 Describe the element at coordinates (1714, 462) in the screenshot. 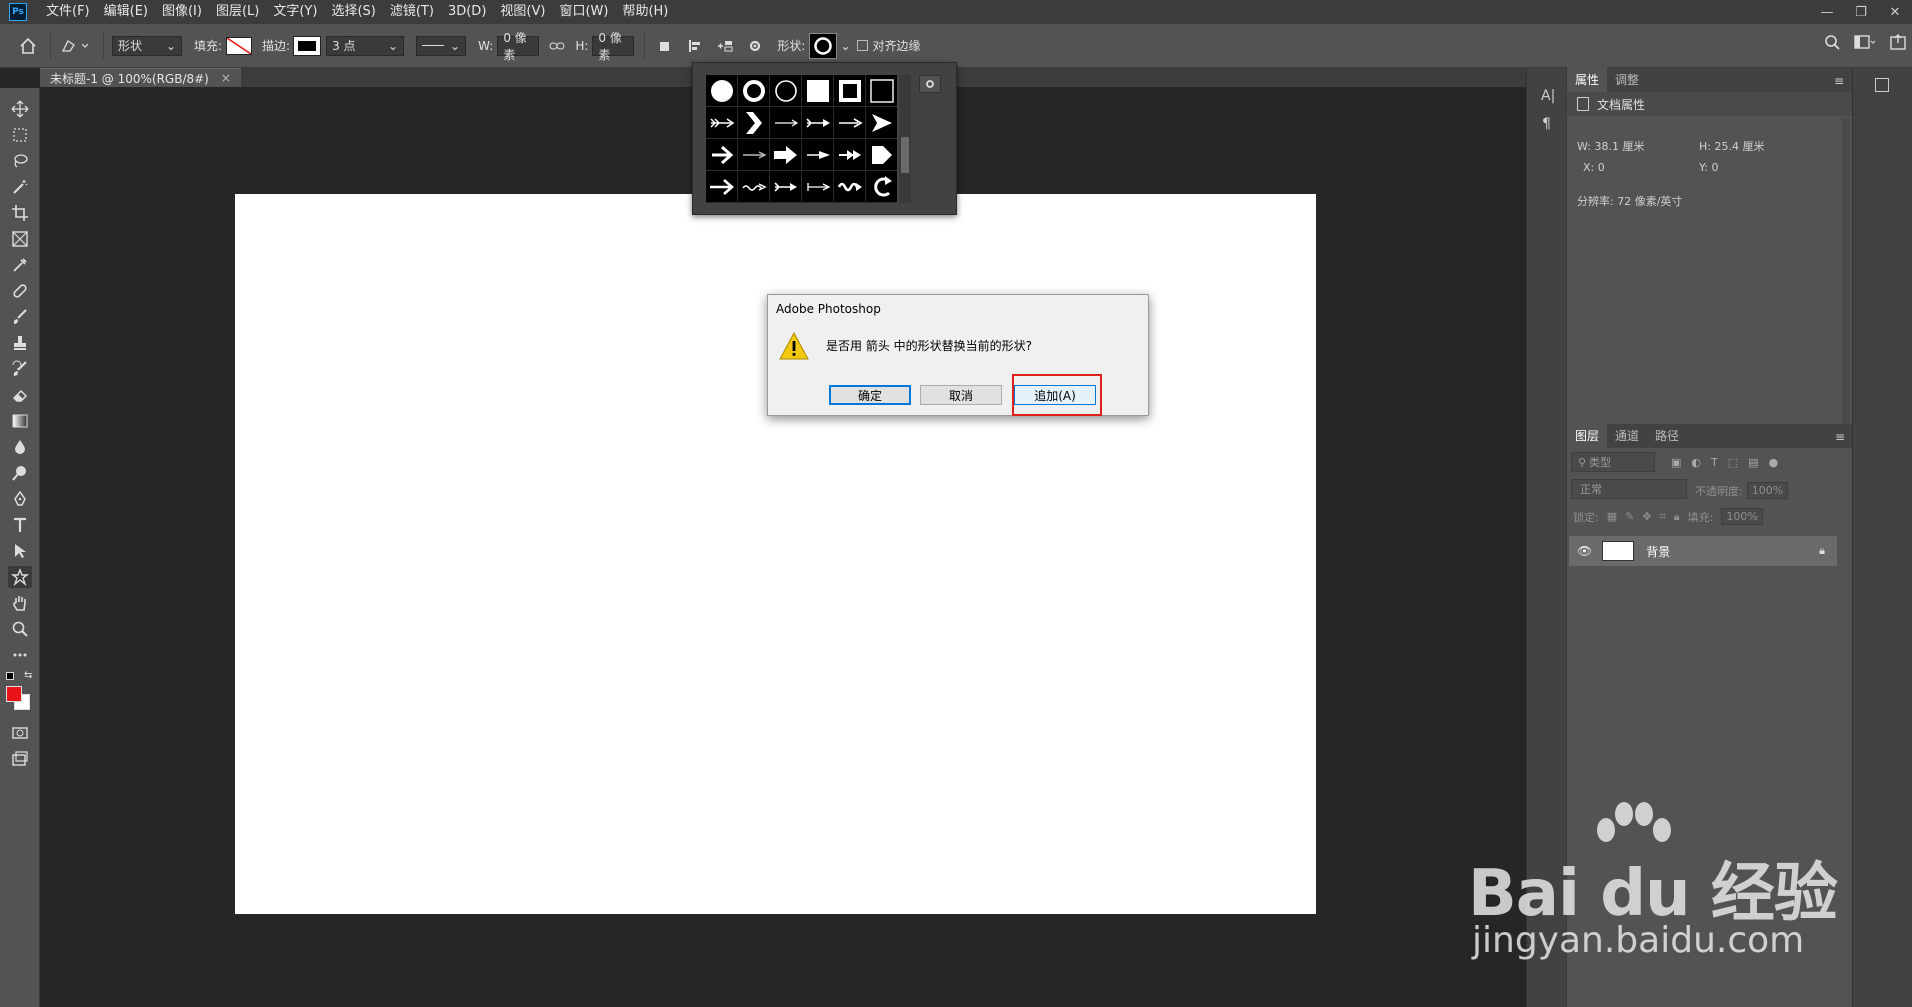

I see `type-filter-icon: T` at that location.